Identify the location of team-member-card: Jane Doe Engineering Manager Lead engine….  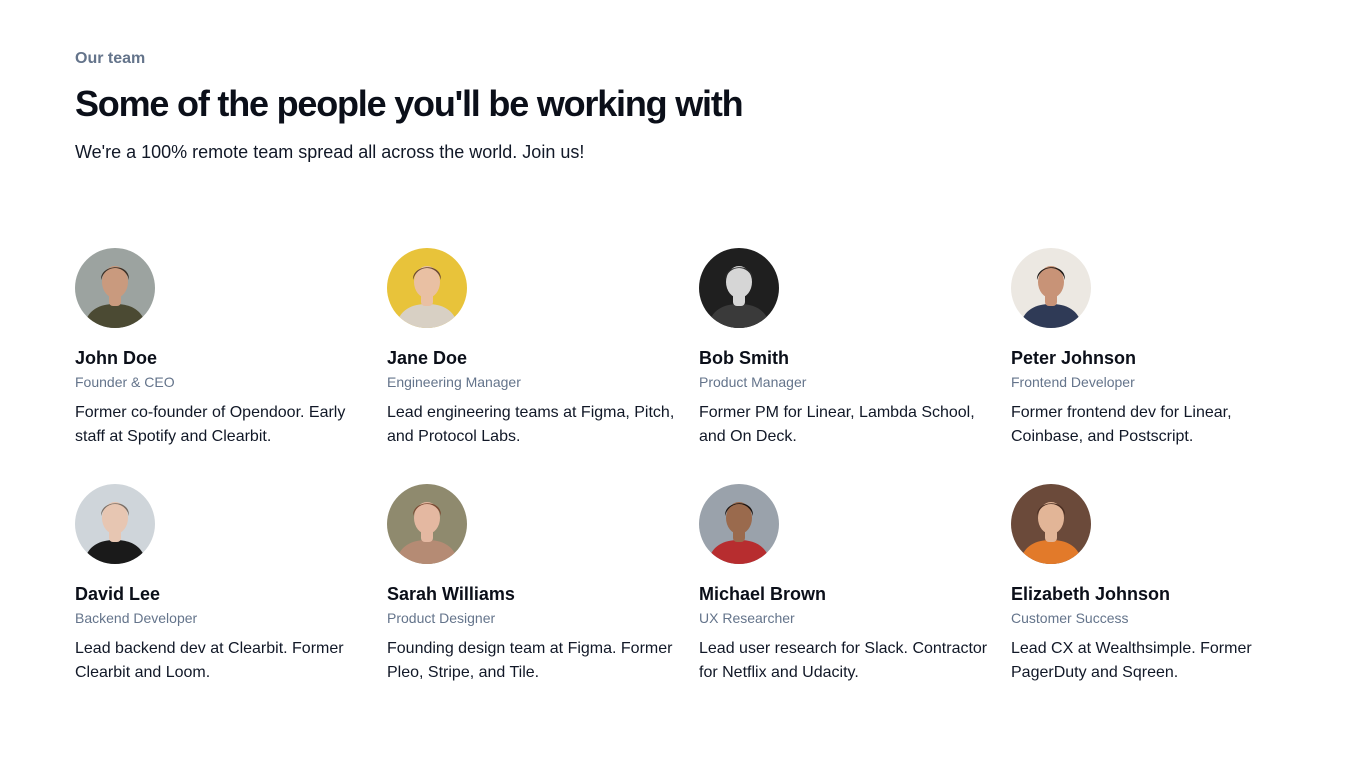
(532, 366).